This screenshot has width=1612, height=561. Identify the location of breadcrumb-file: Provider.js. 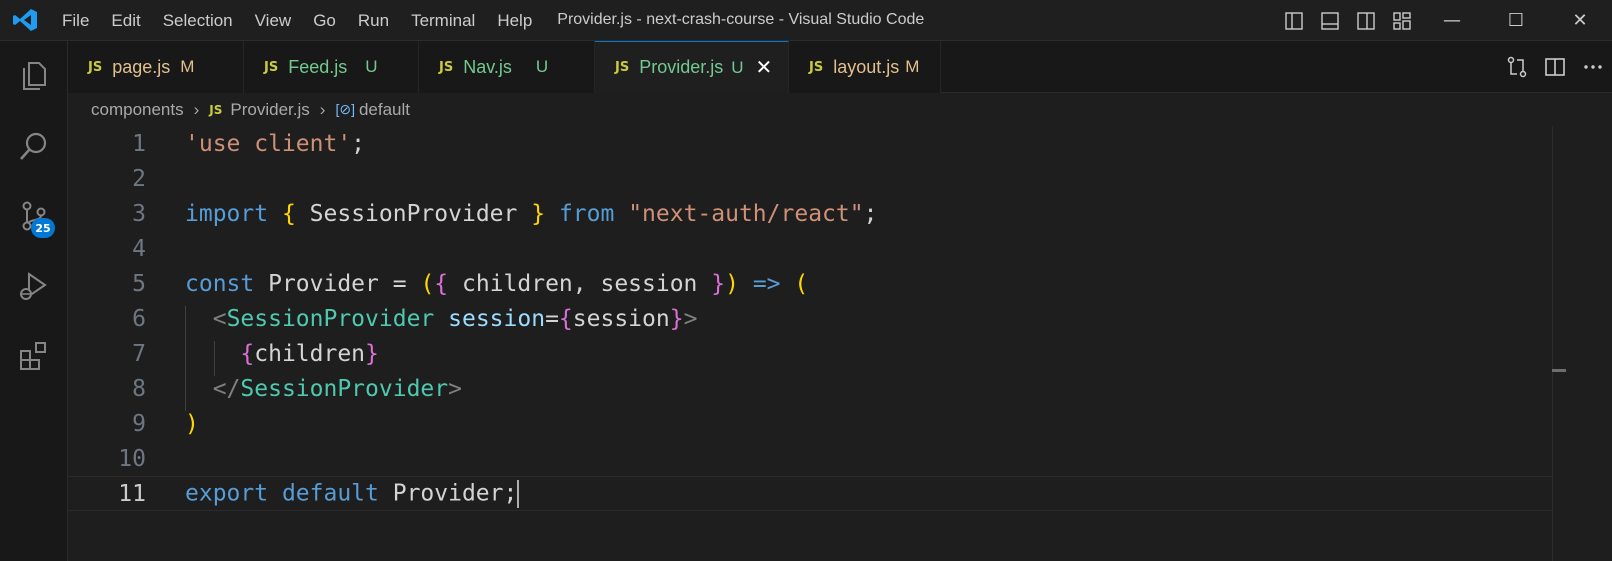
(269, 110).